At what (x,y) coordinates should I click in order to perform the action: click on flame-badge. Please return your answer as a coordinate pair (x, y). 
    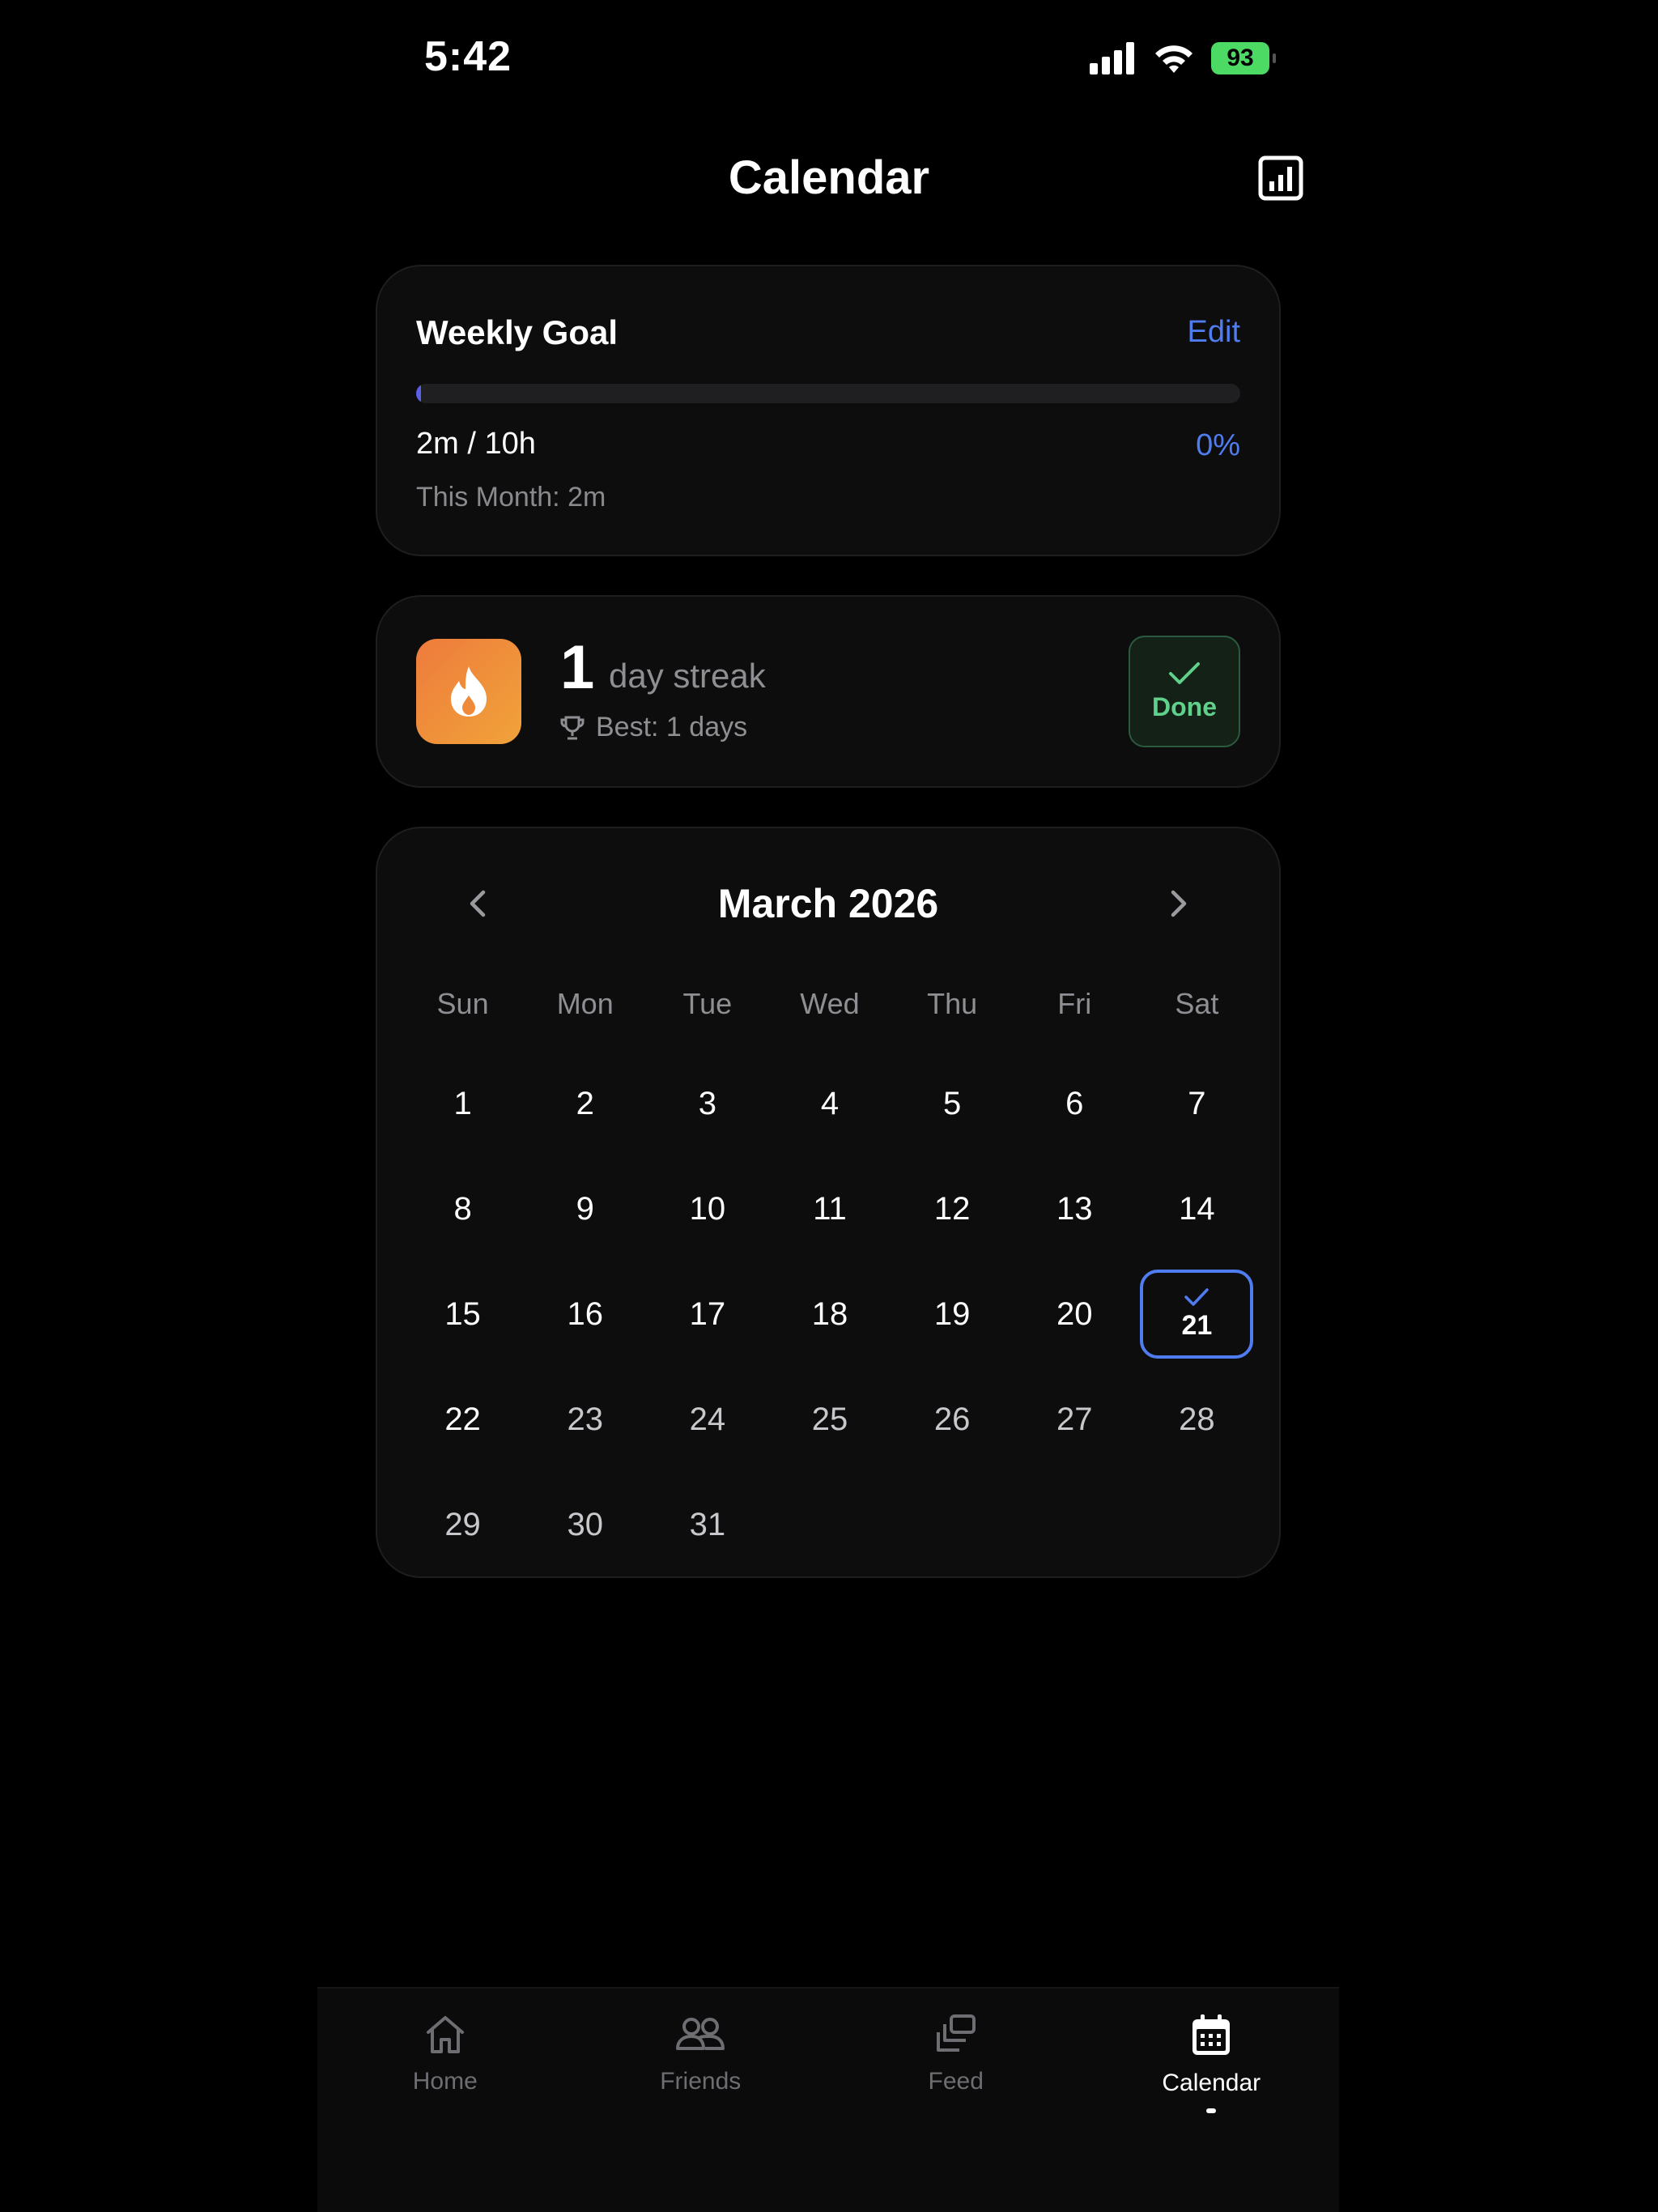
    Looking at the image, I should click on (468, 691).